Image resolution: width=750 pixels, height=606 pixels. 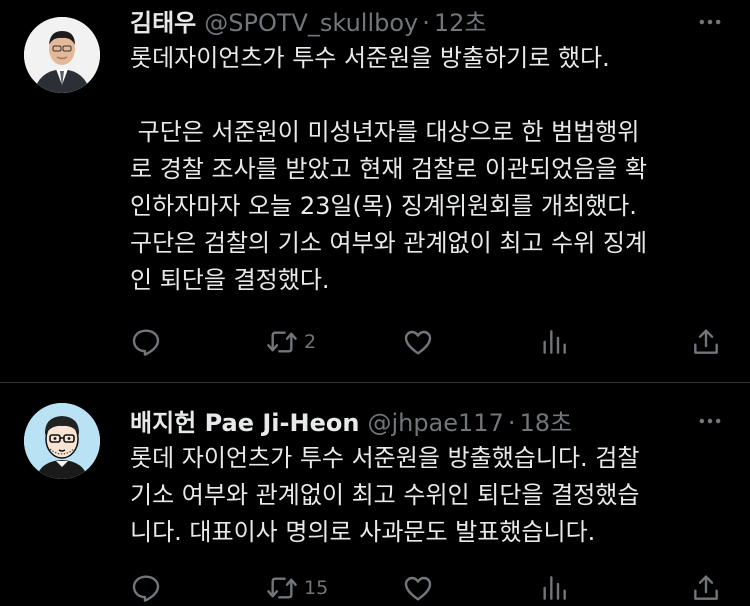 I want to click on tweet-text-line: 로 경찰 조사를 받았고 현재 검찰로 이관되었음을 확, so click(x=389, y=169).